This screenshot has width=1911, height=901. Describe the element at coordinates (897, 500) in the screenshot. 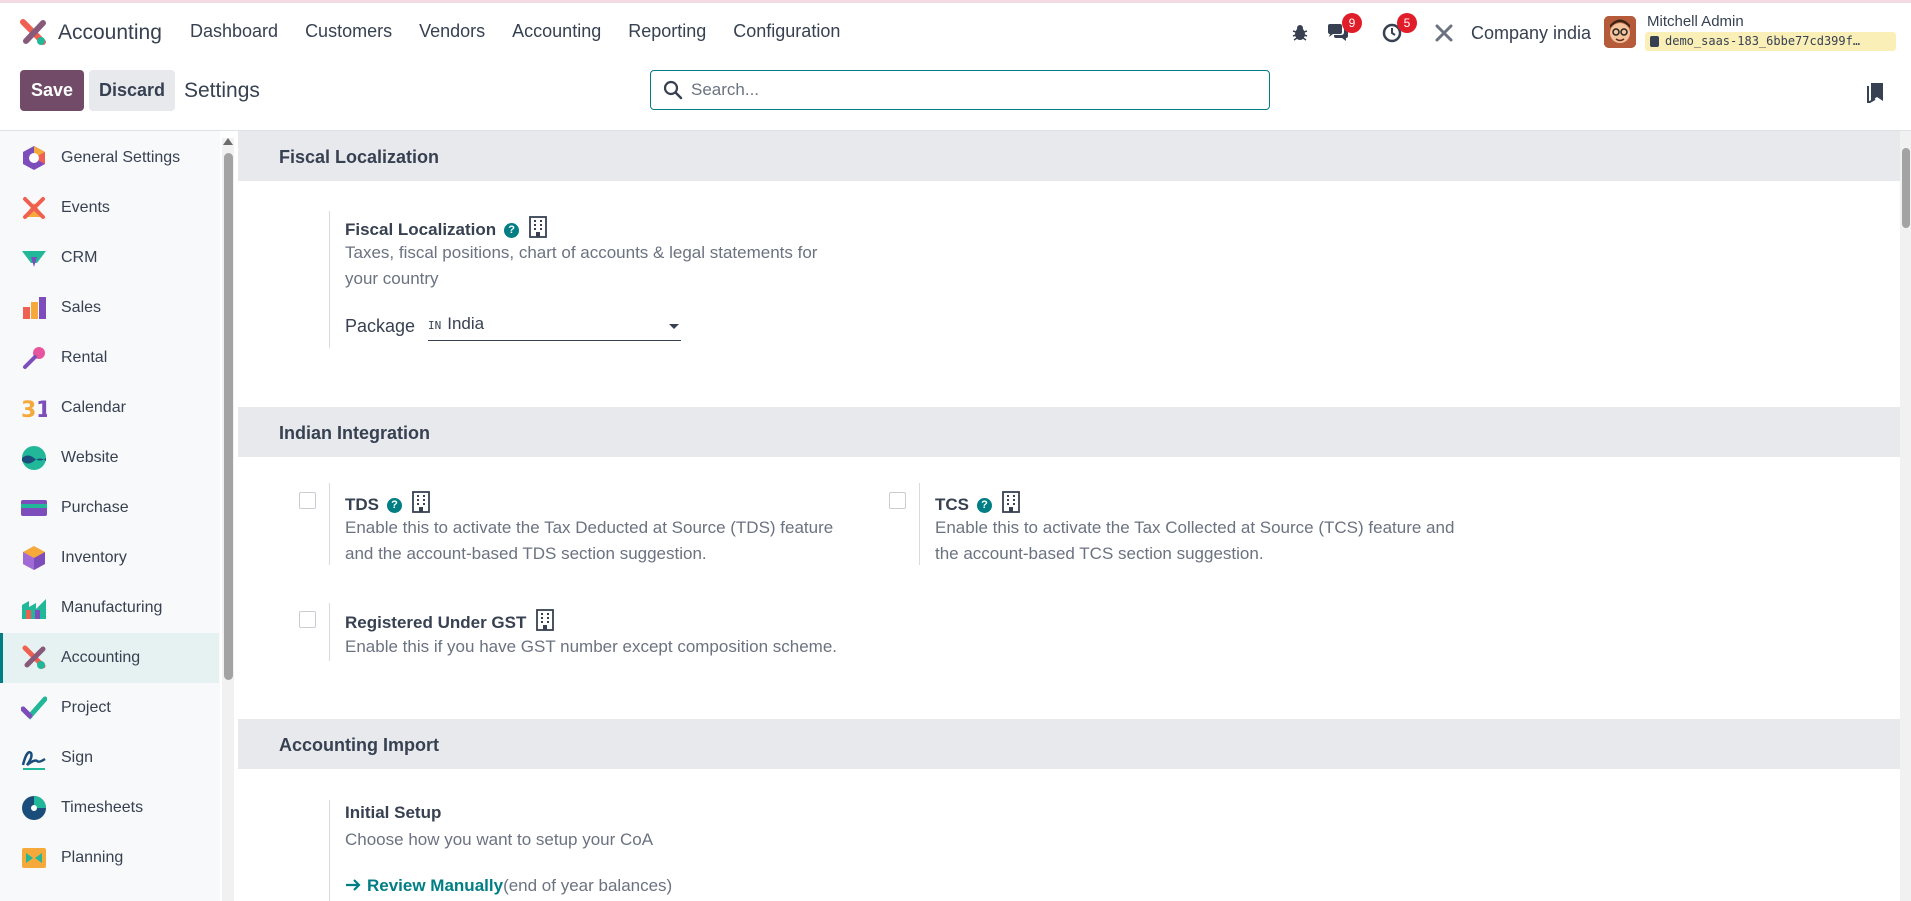

I see `tcs-checkbox` at that location.